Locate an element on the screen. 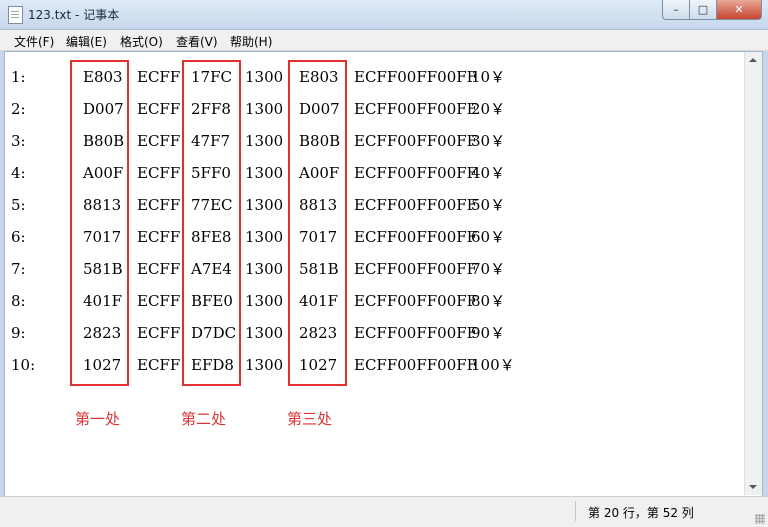 This screenshot has width=768, height=527. line-field-g: 70￥ is located at coordinates (488, 269).